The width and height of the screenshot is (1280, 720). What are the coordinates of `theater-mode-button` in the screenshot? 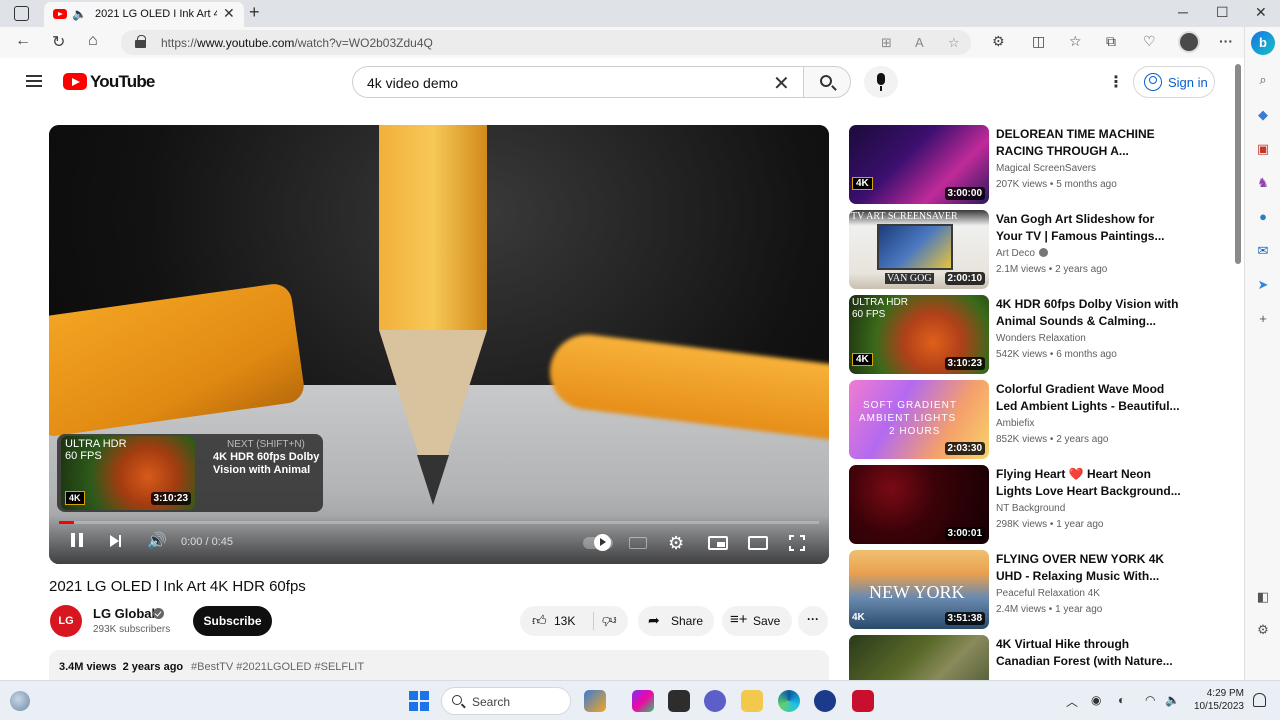 It's located at (758, 543).